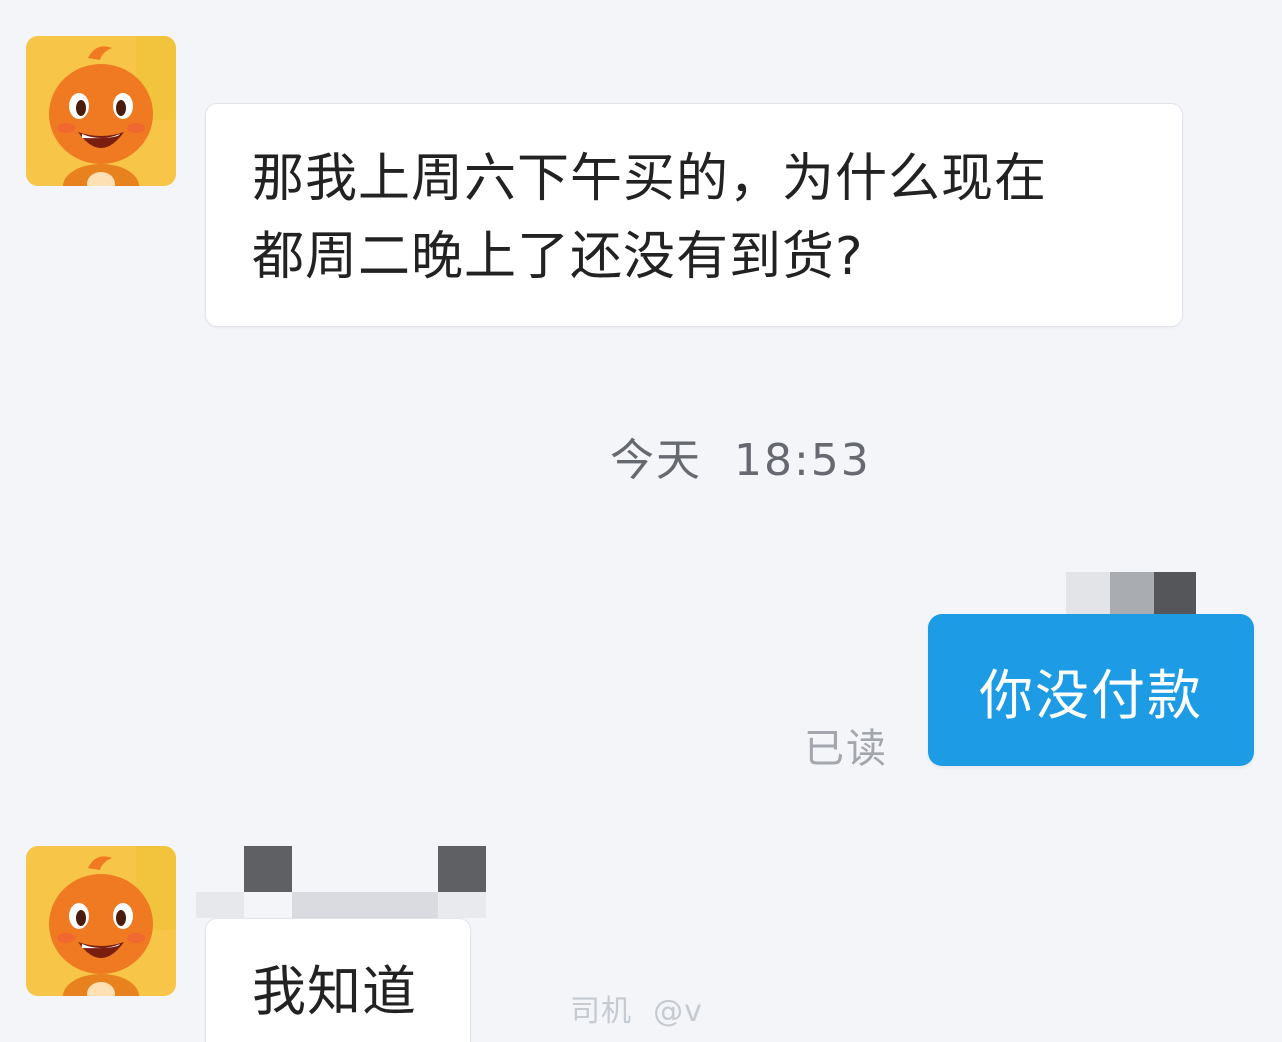 The width and height of the screenshot is (1282, 1042). I want to click on watermark-text: 司机 @v, so click(636, 1011).